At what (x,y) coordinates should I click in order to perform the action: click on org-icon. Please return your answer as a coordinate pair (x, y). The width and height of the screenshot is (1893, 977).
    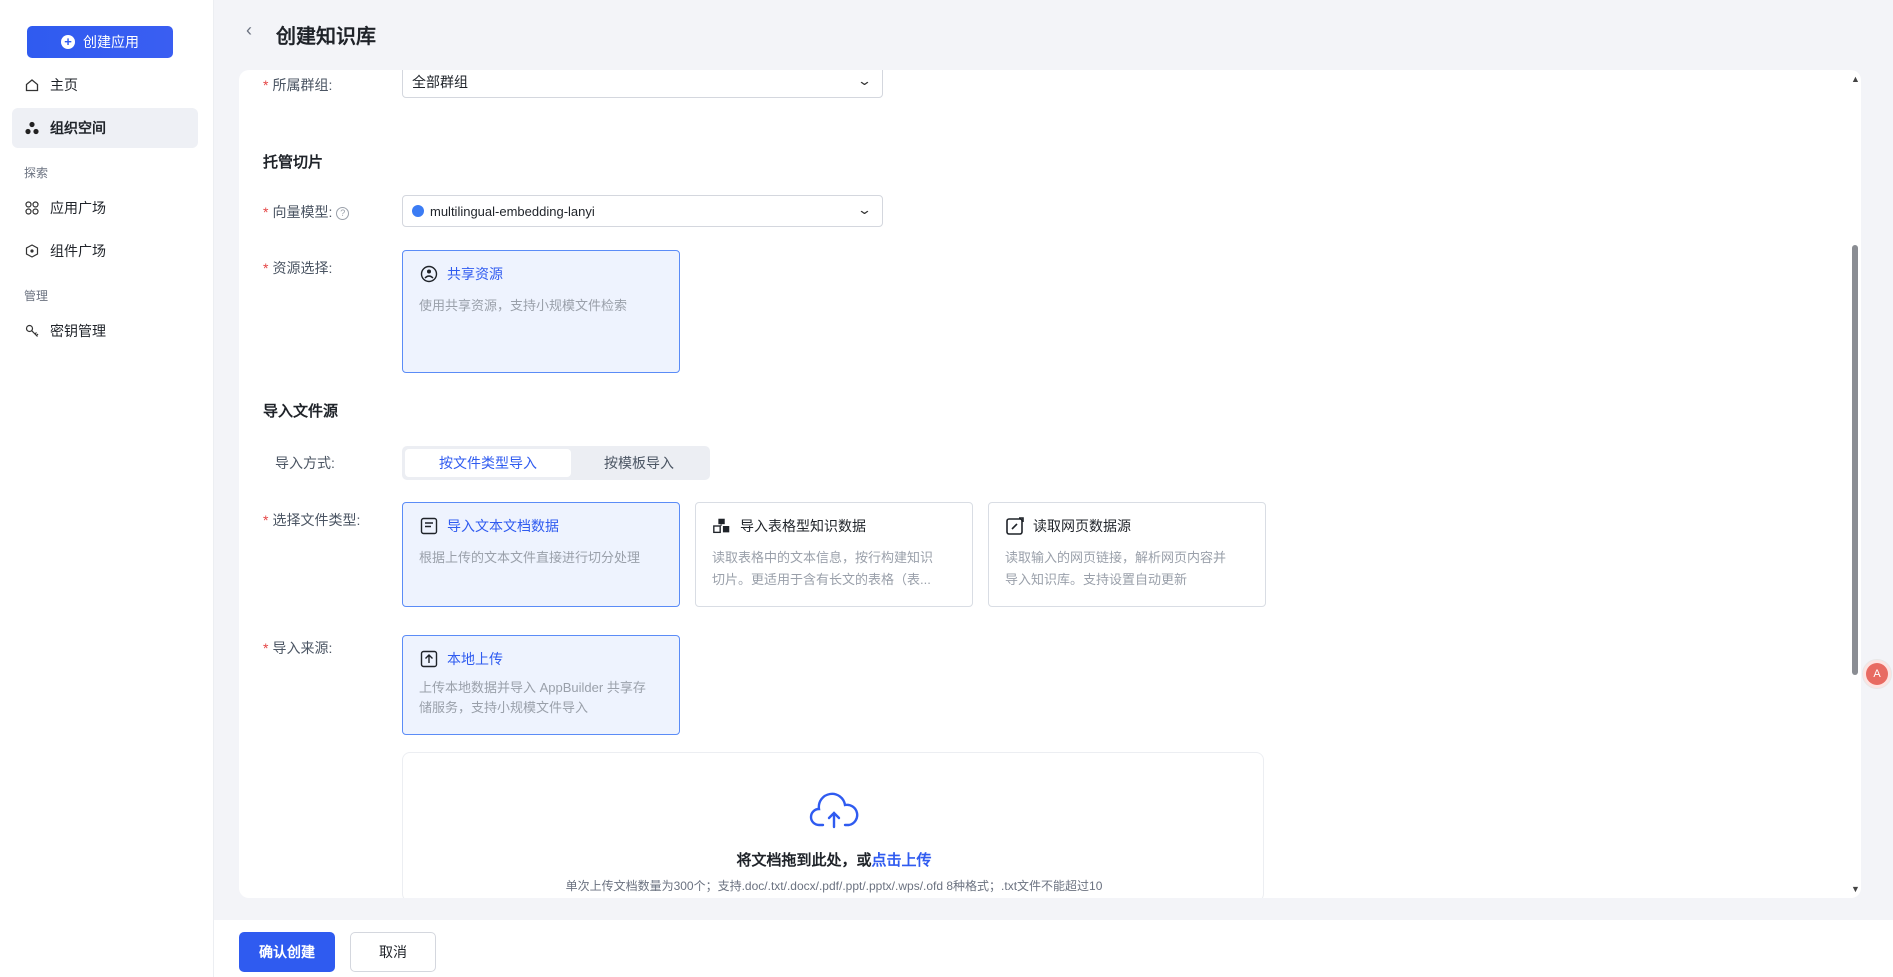
    Looking at the image, I should click on (32, 128).